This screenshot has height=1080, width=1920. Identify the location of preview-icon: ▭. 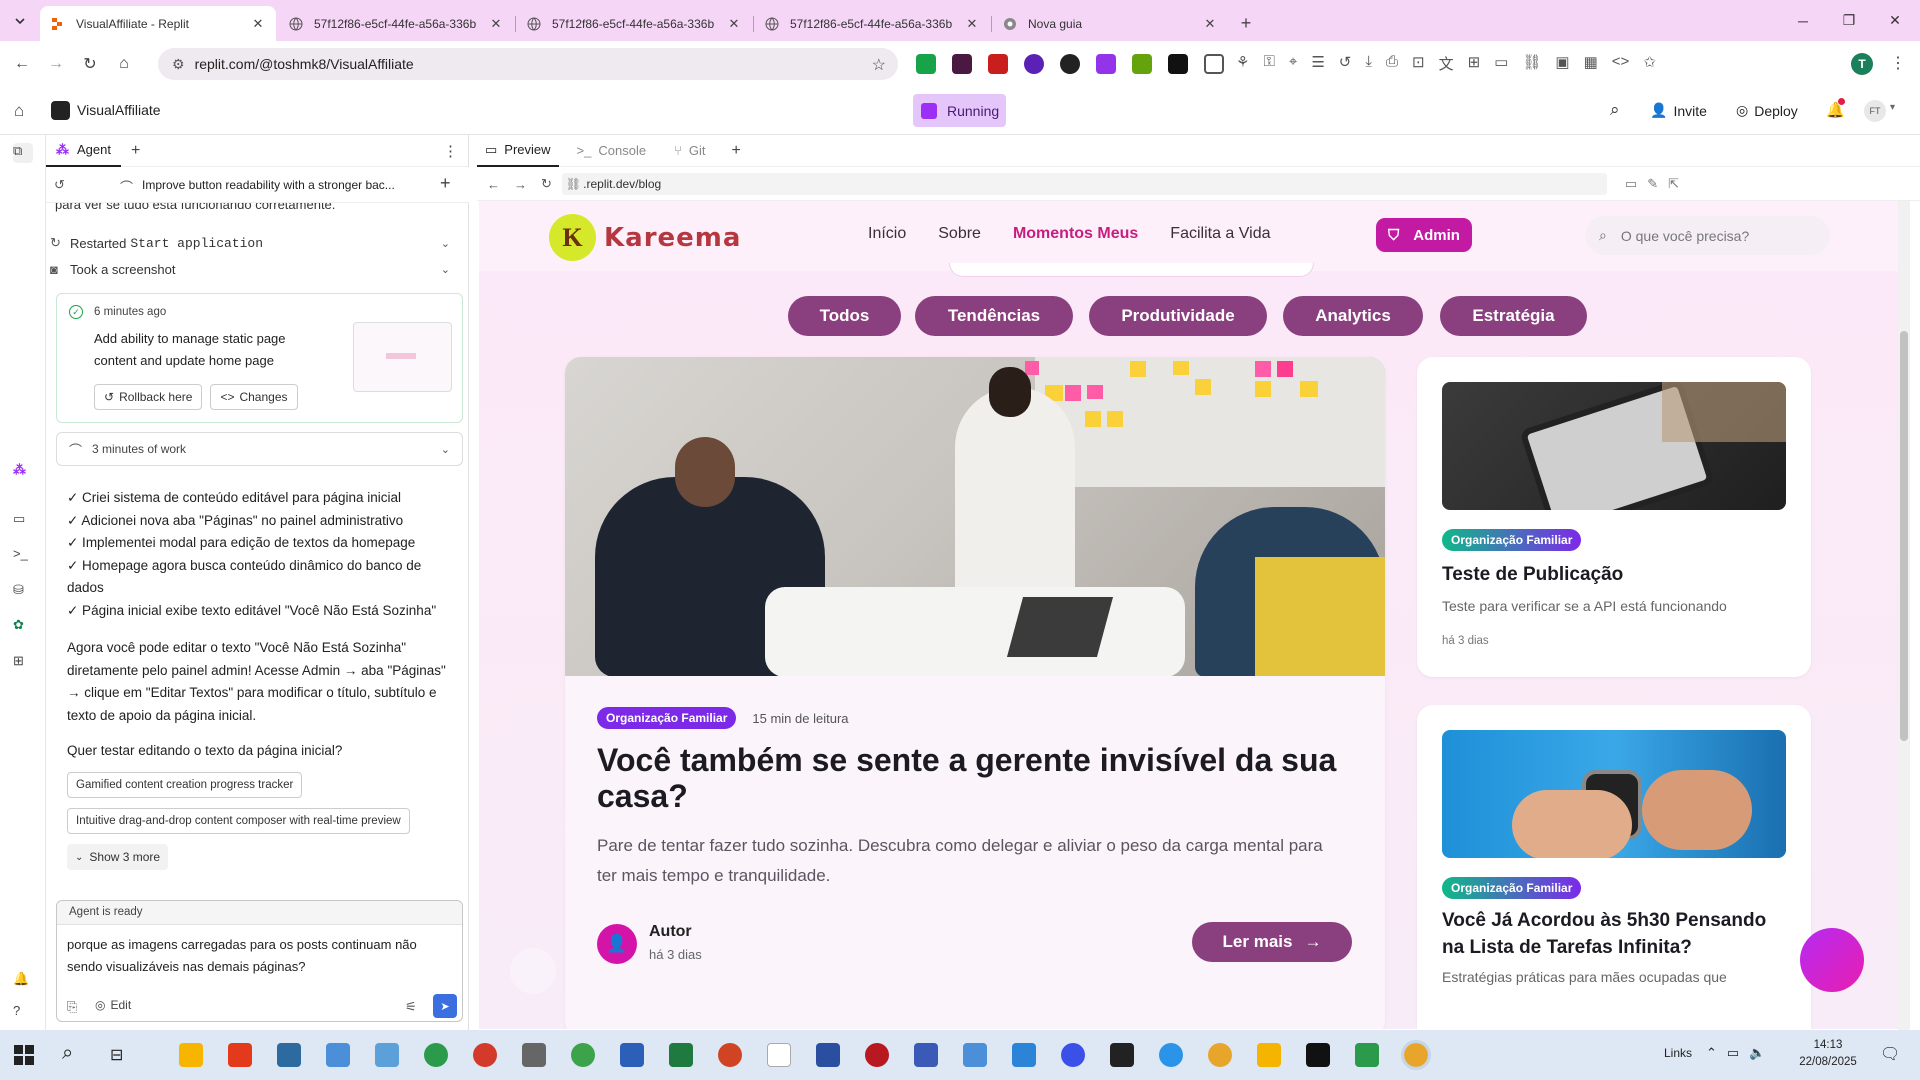
(23, 521).